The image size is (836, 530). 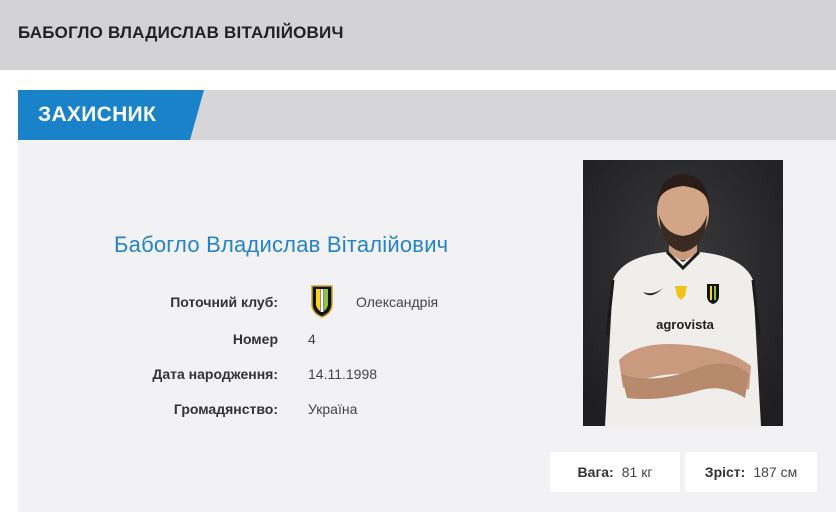 What do you see at coordinates (637, 472) in the screenshot?
I see `weight-value: 81 кг` at bounding box center [637, 472].